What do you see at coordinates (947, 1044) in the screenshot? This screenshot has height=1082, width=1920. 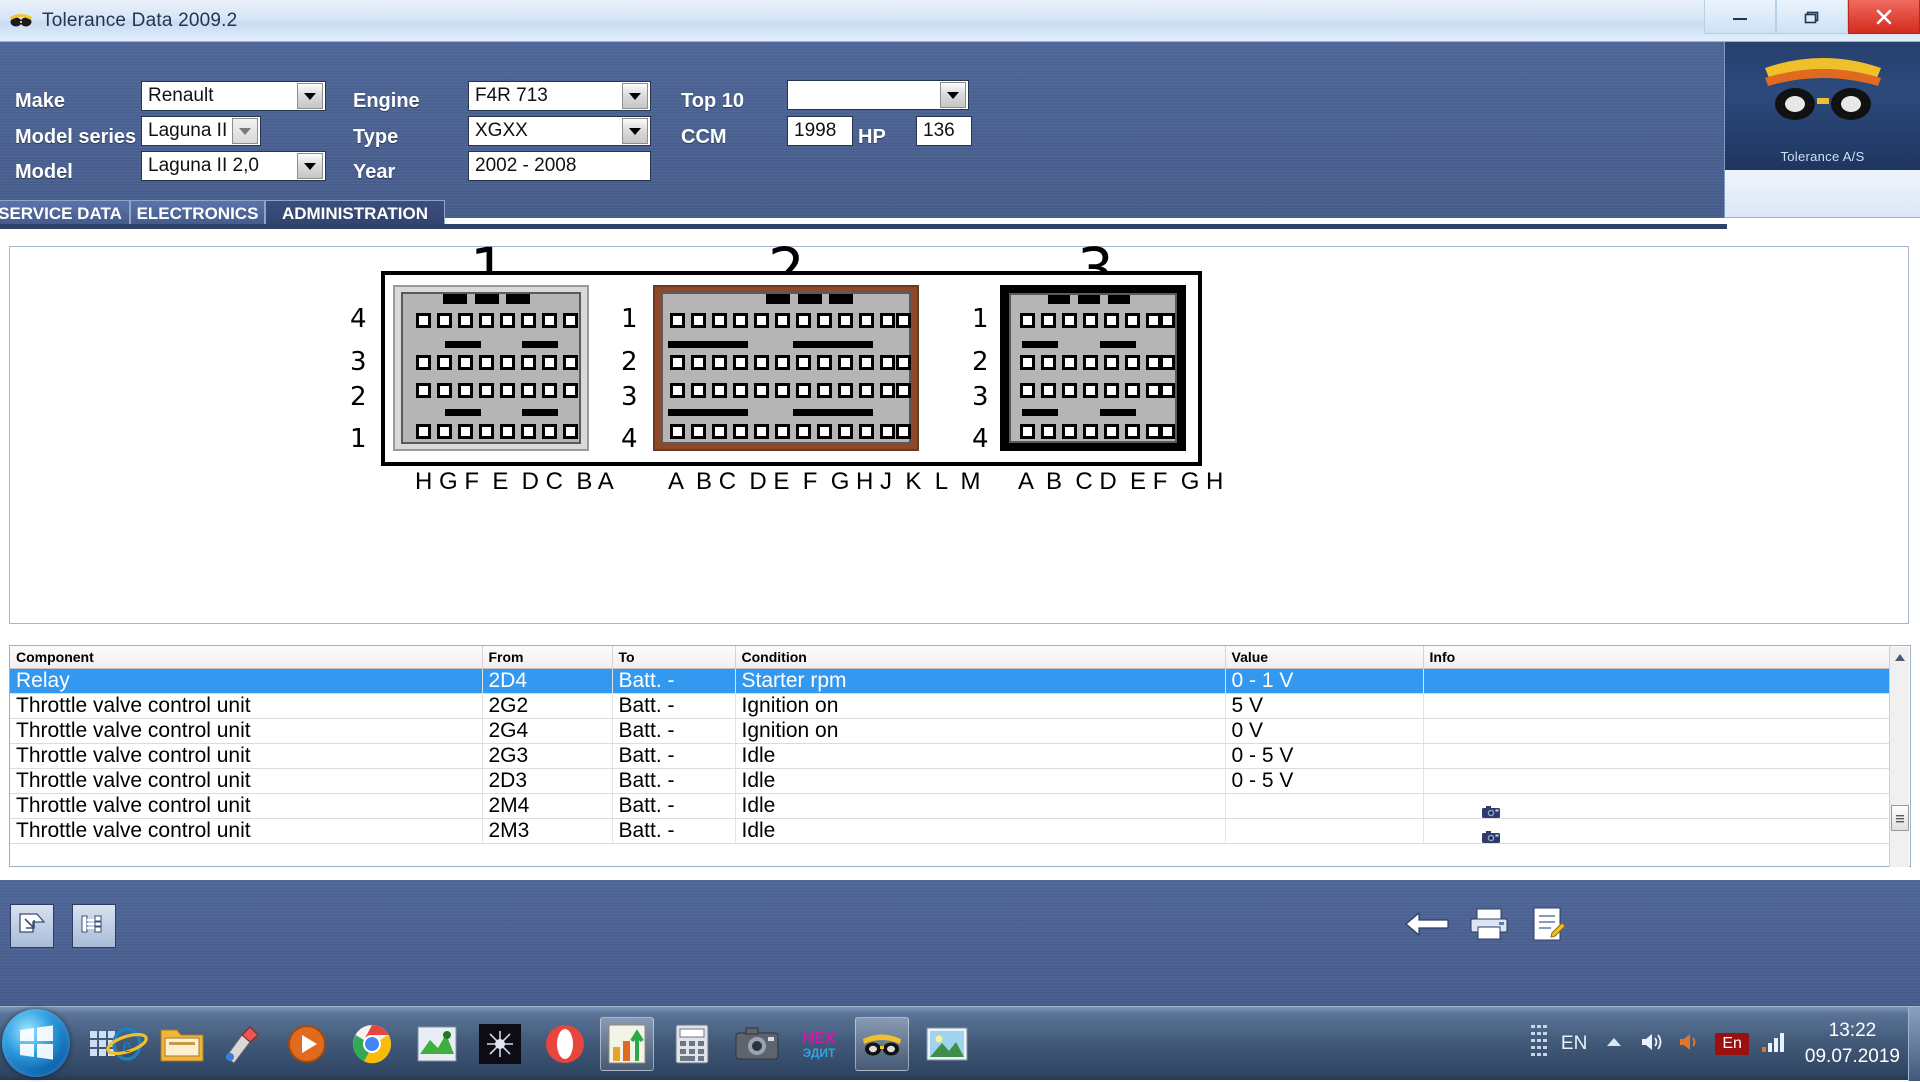 I see `taskbar-photo-viewer` at bounding box center [947, 1044].